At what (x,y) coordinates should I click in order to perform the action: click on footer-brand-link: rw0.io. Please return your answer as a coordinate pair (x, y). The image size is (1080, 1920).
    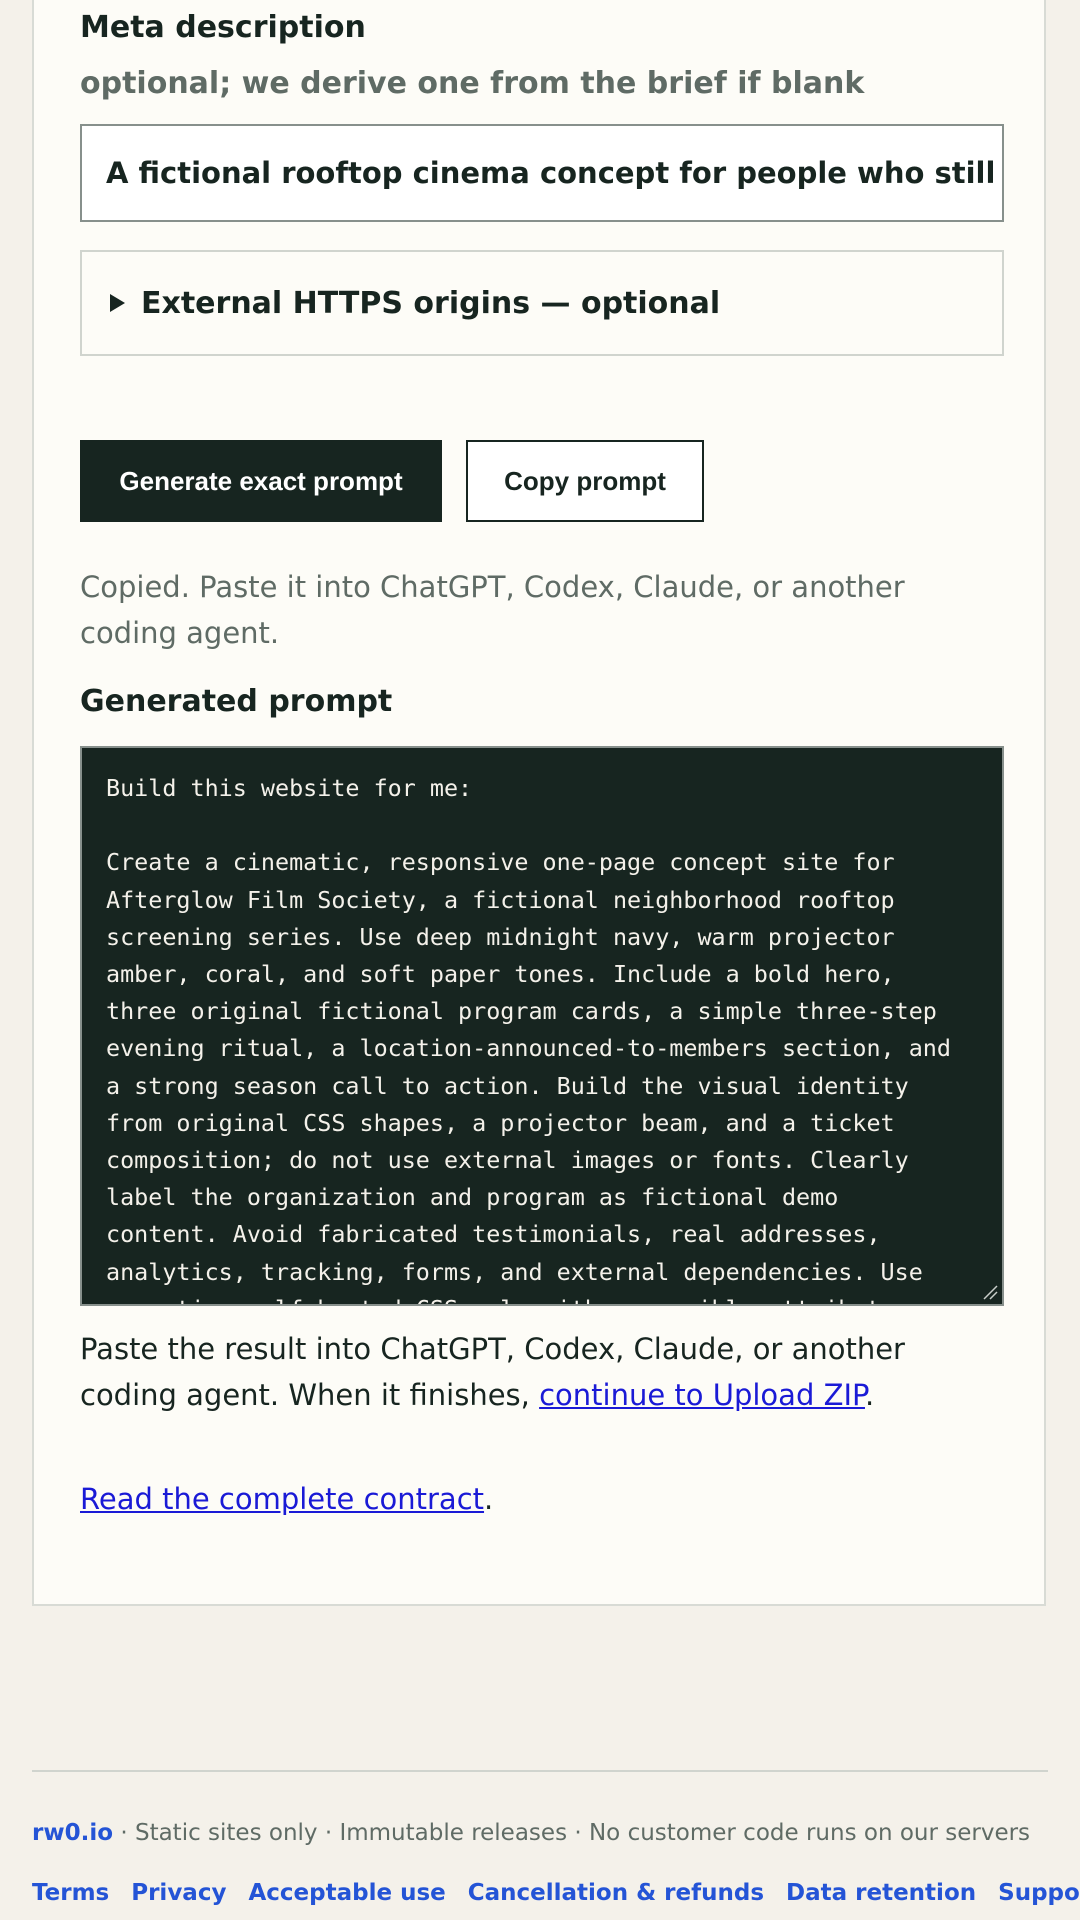
    Looking at the image, I should click on (72, 1833).